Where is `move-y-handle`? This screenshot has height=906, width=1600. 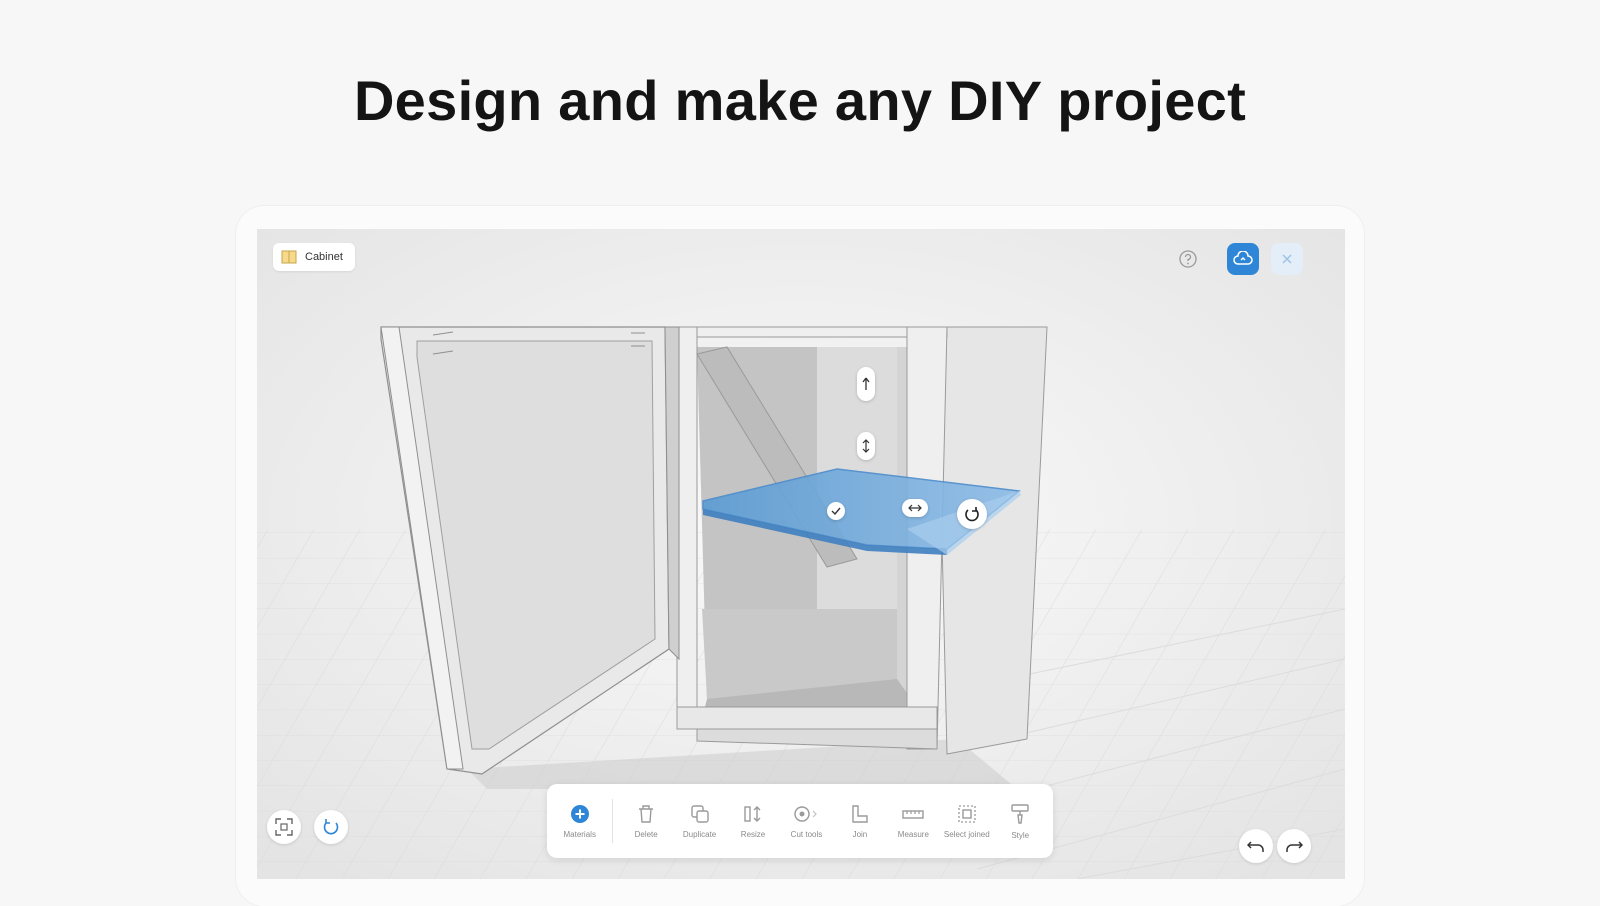 move-y-handle is located at coordinates (866, 384).